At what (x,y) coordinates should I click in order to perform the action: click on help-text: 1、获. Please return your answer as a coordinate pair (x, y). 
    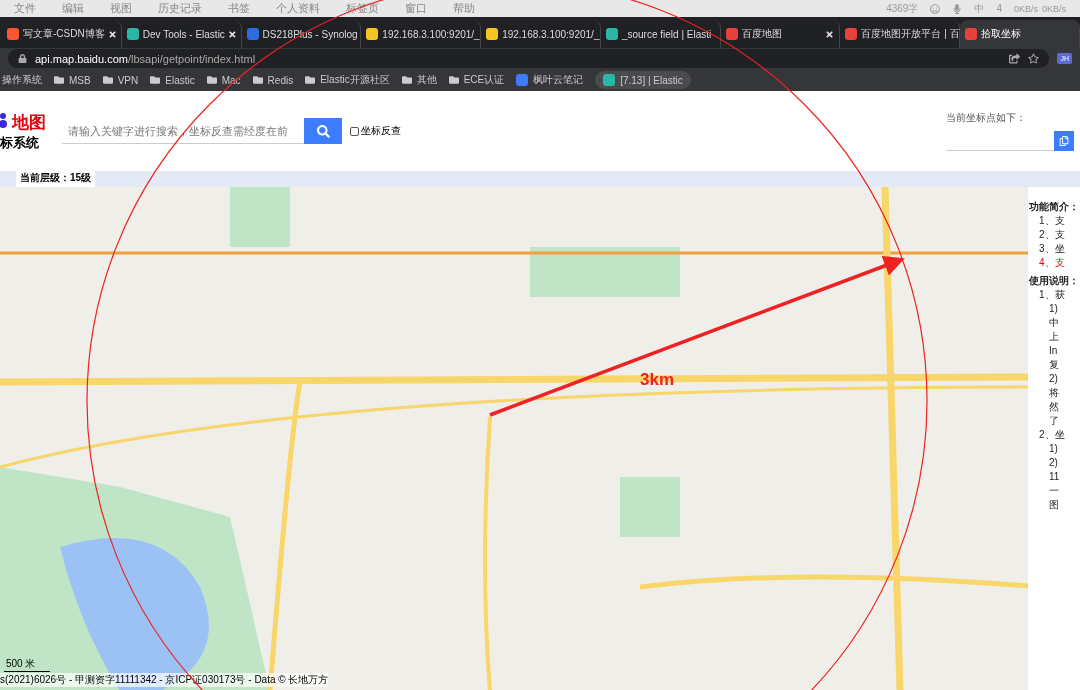
    Looking at the image, I should click on (1052, 295).